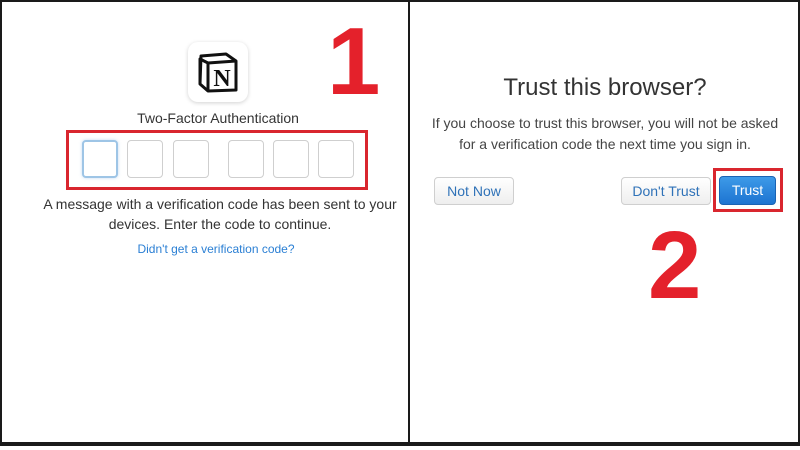 Image resolution: width=800 pixels, height=450 pixels. I want to click on step-1-marker: 1, so click(354, 61).